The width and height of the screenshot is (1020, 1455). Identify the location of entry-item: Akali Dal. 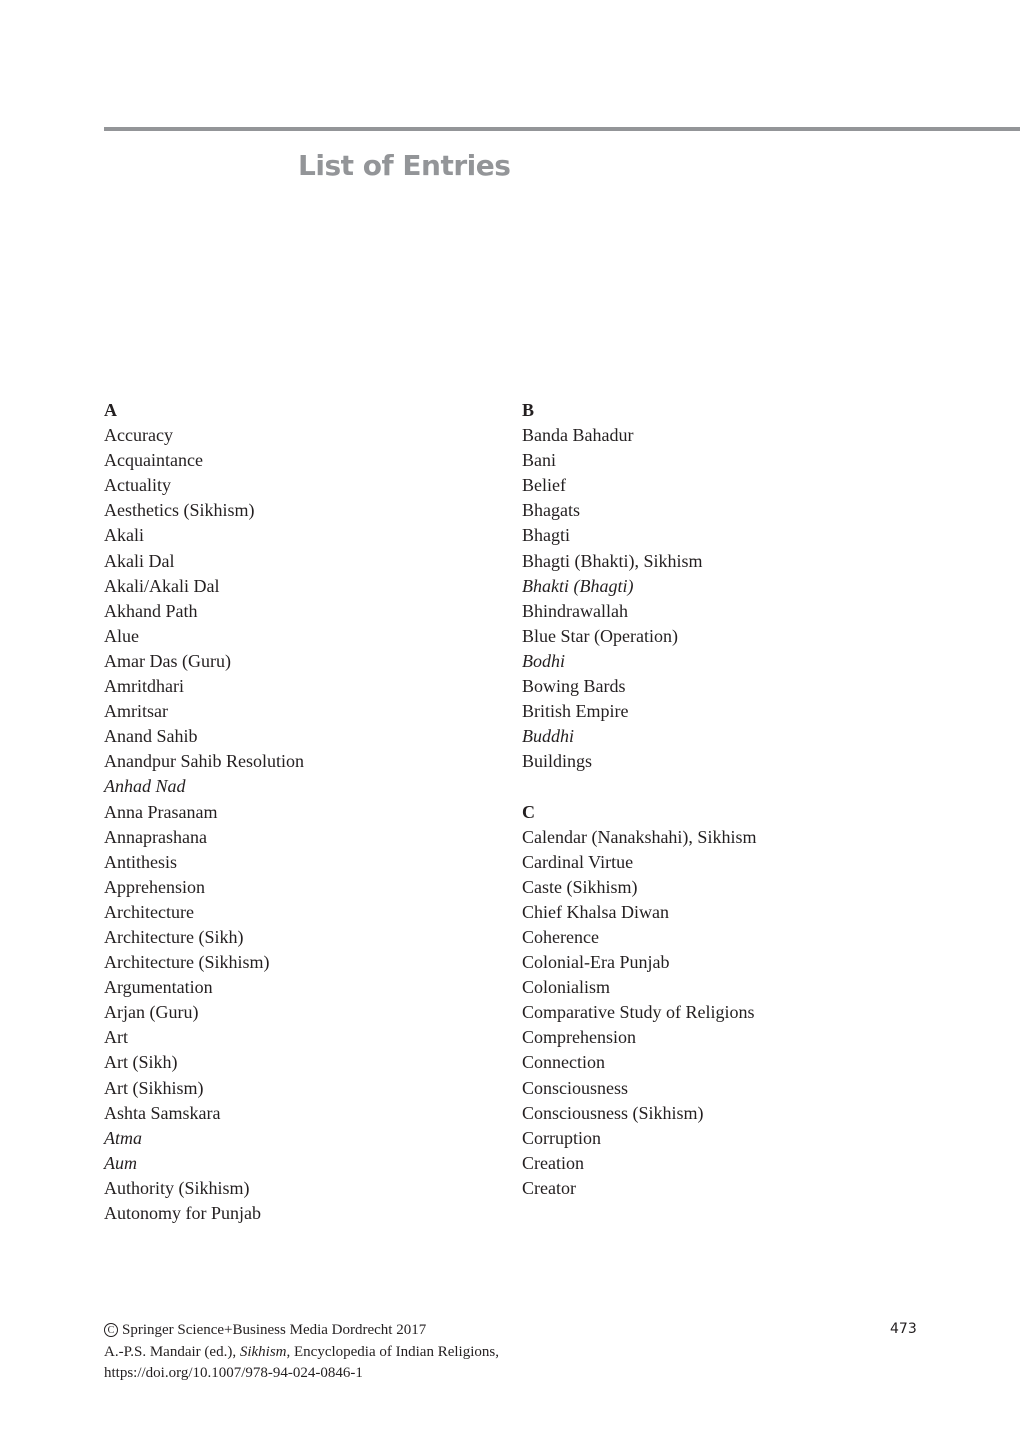
(139, 560).